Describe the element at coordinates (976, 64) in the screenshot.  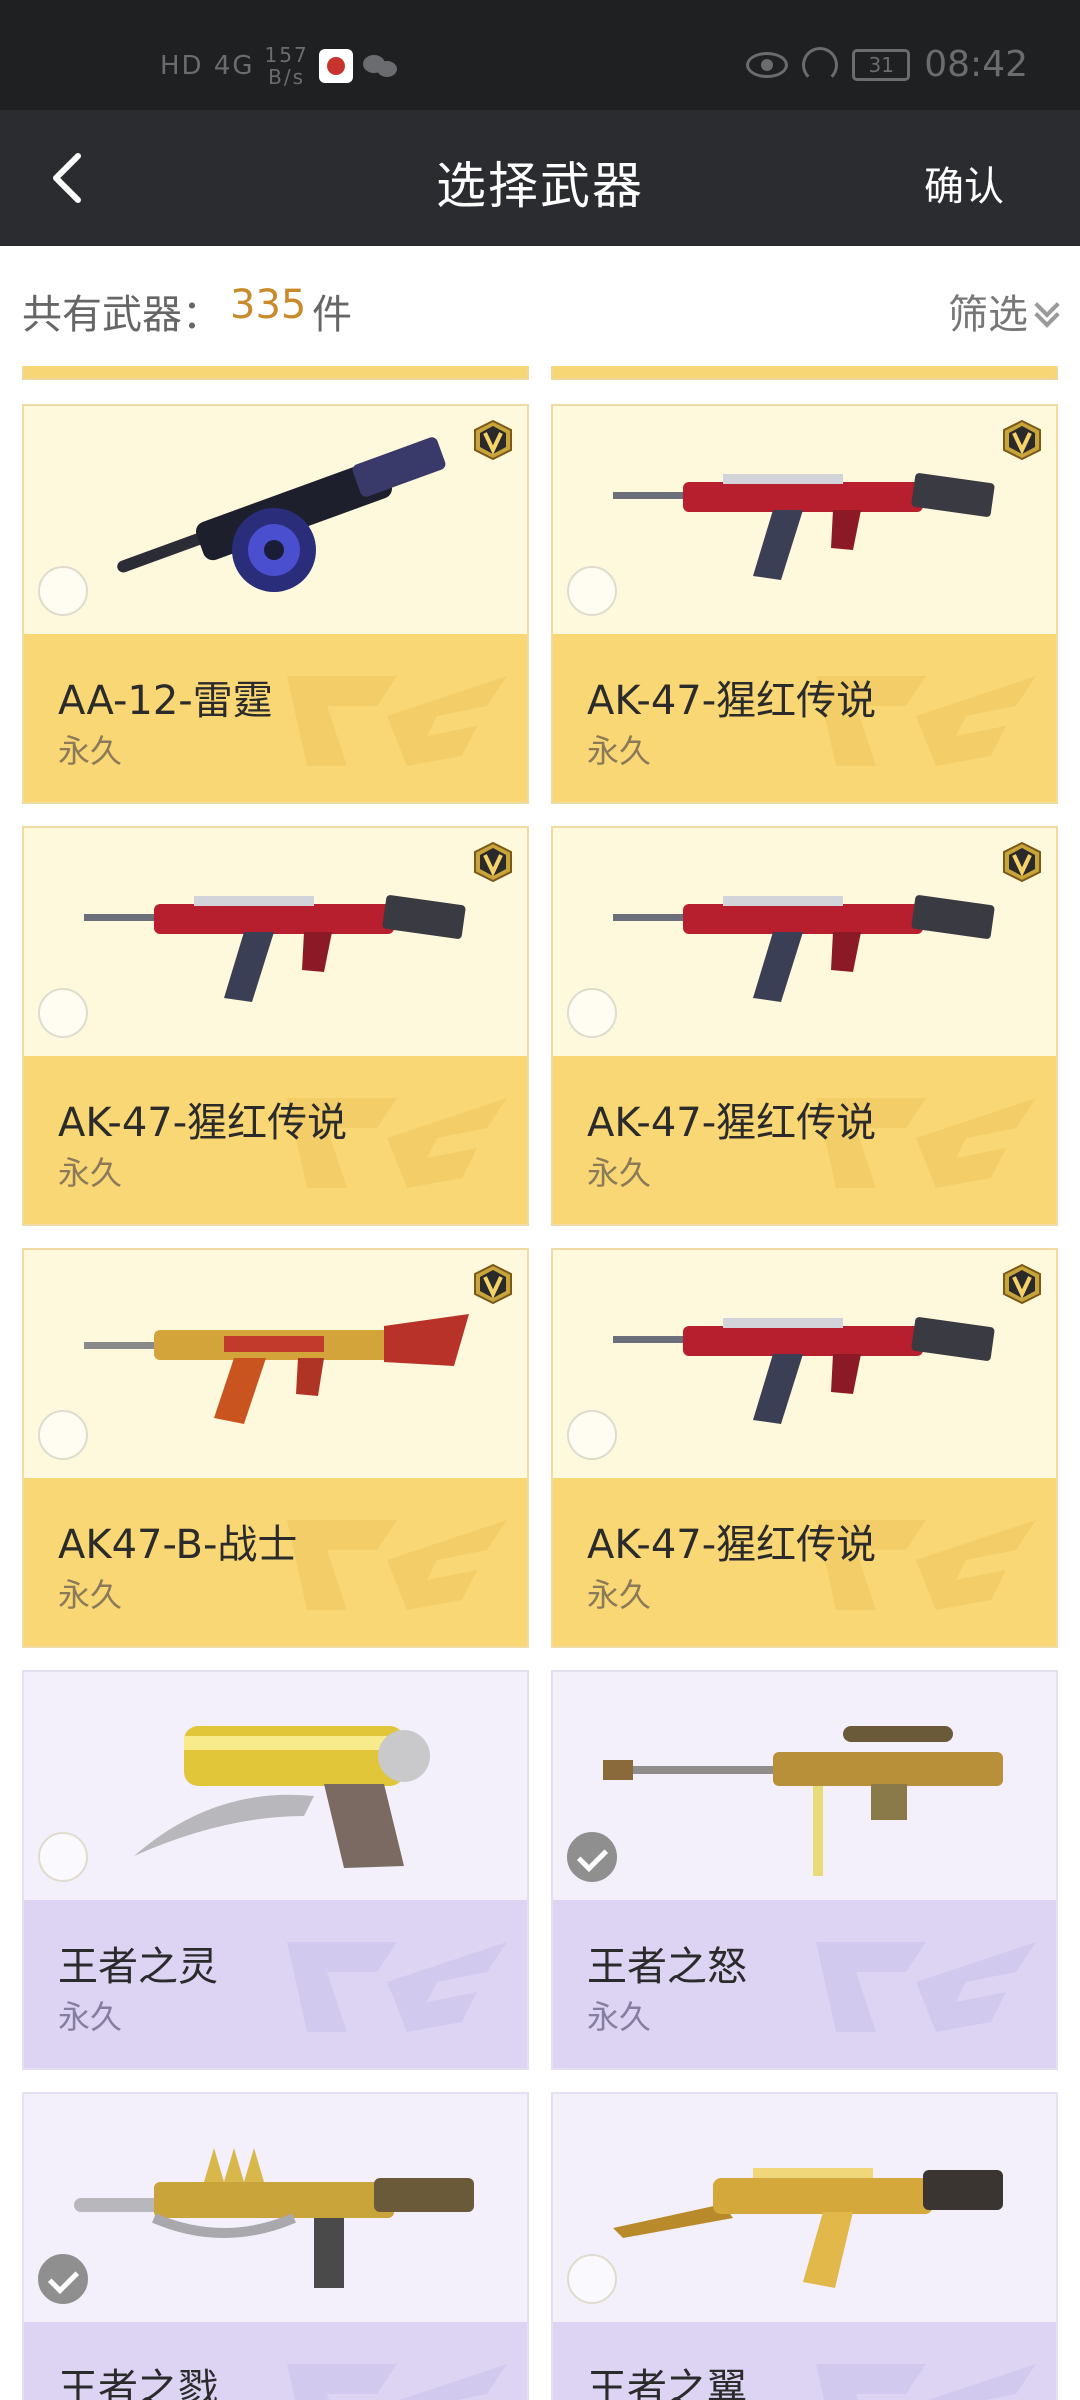
I see `clock: 08:42` at that location.